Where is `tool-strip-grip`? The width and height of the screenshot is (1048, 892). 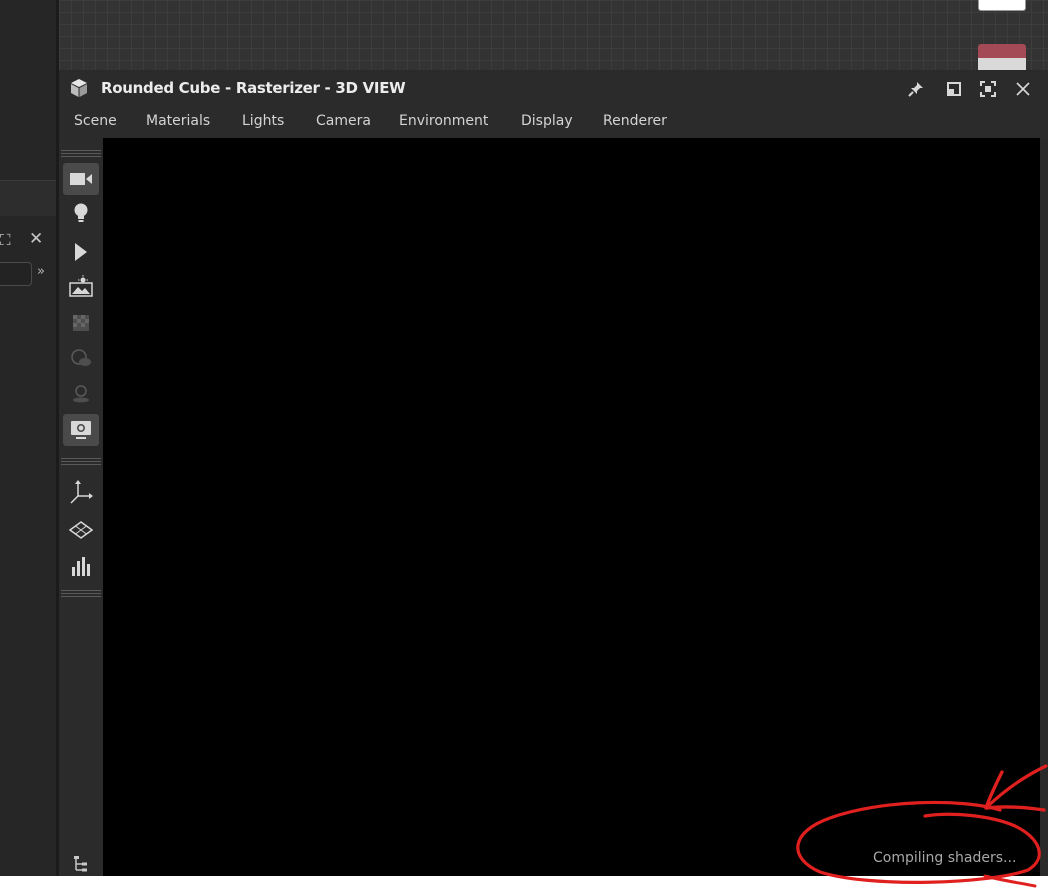
tool-strip-grip is located at coordinates (81, 153).